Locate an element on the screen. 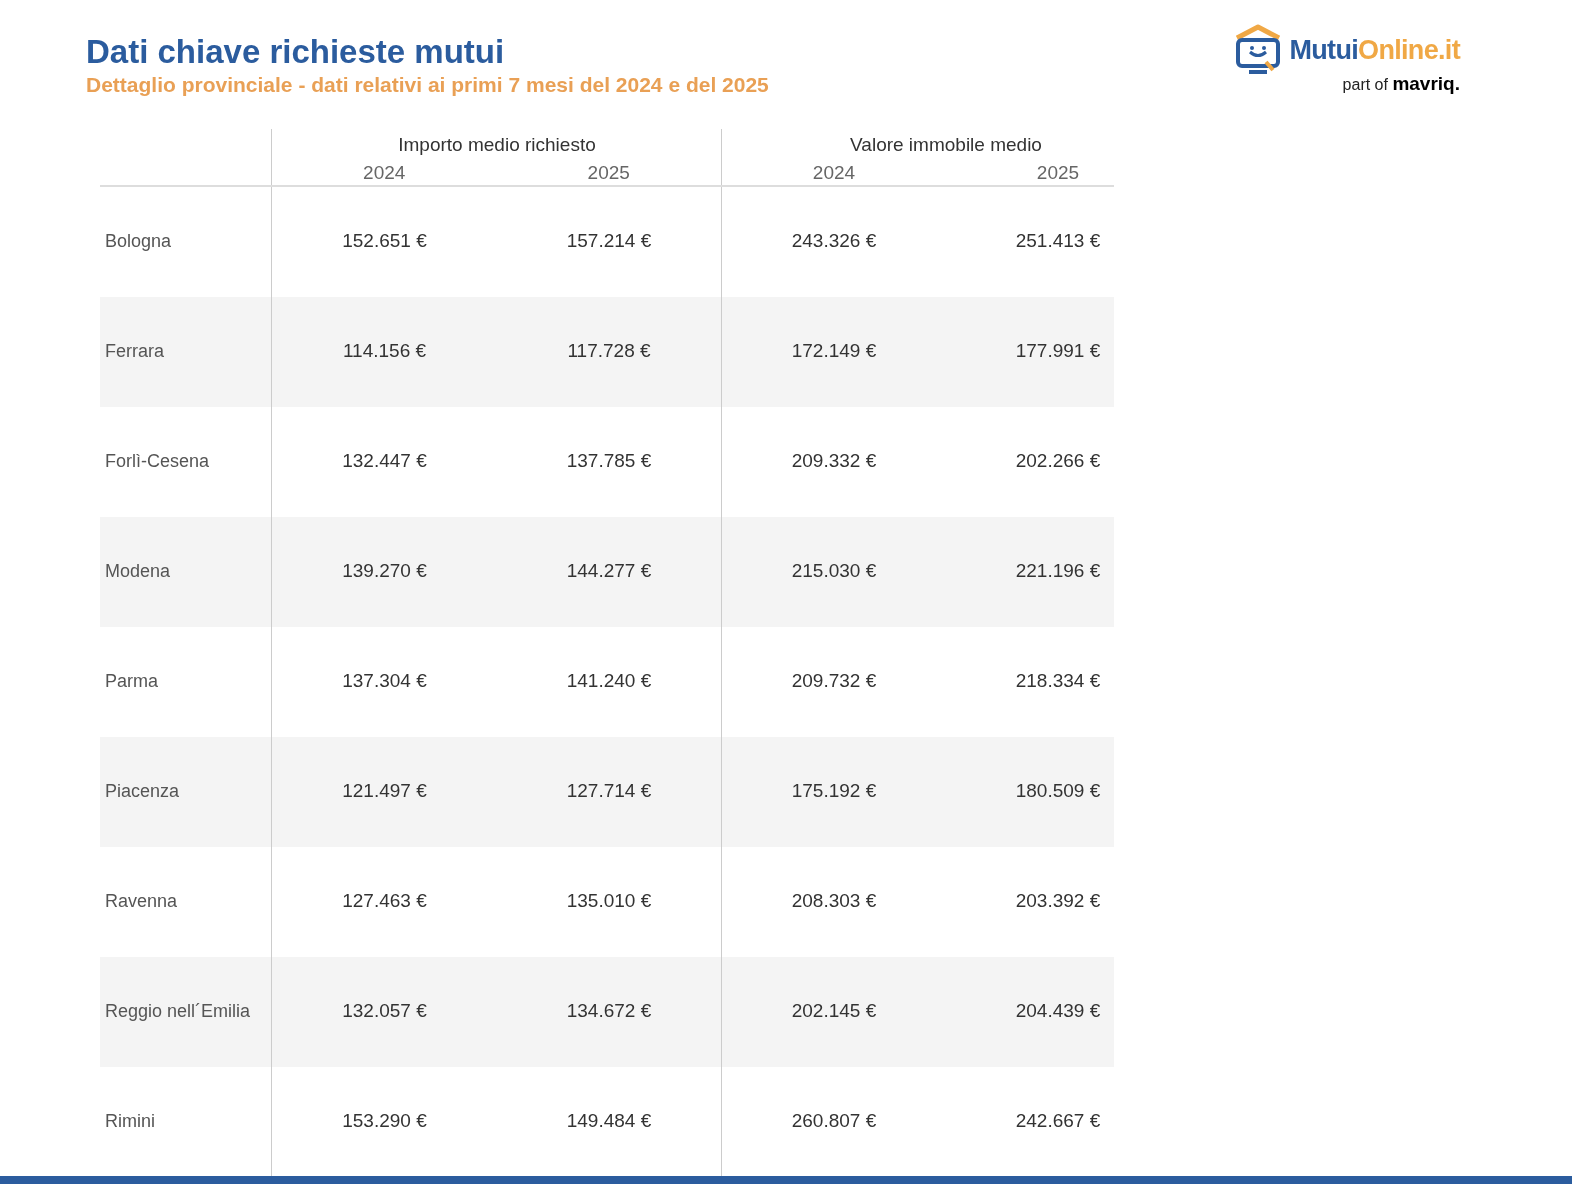  value-cell-text: 152.651 € is located at coordinates (384, 241).